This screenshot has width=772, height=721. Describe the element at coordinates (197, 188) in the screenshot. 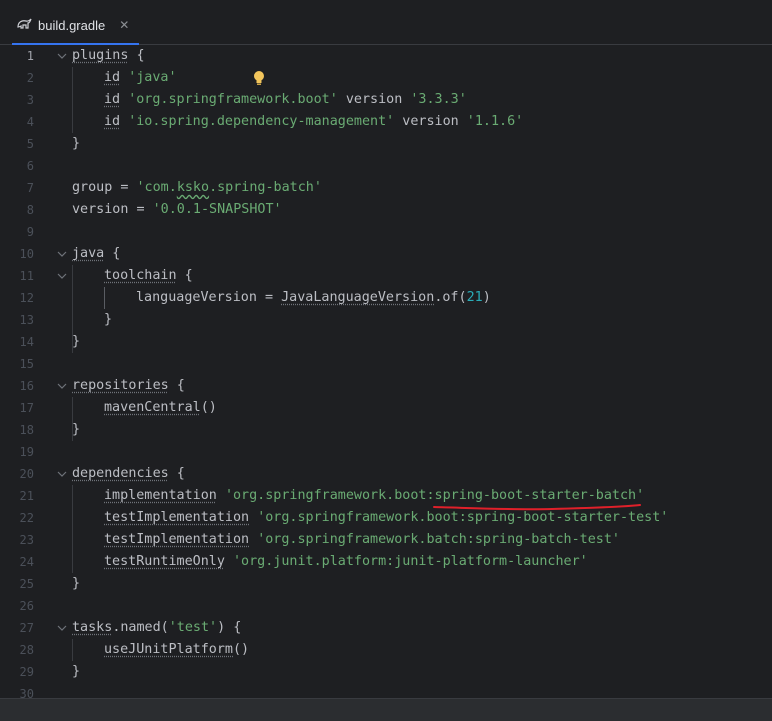

I see `code-line: group = 'com.ksko.spring-batch'` at that location.